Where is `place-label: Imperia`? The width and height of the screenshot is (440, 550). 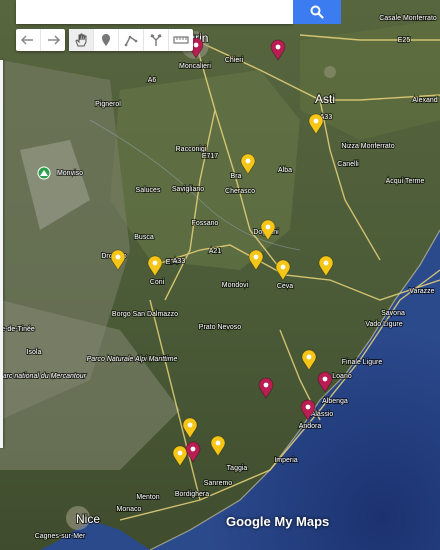 place-label: Imperia is located at coordinates (285, 460).